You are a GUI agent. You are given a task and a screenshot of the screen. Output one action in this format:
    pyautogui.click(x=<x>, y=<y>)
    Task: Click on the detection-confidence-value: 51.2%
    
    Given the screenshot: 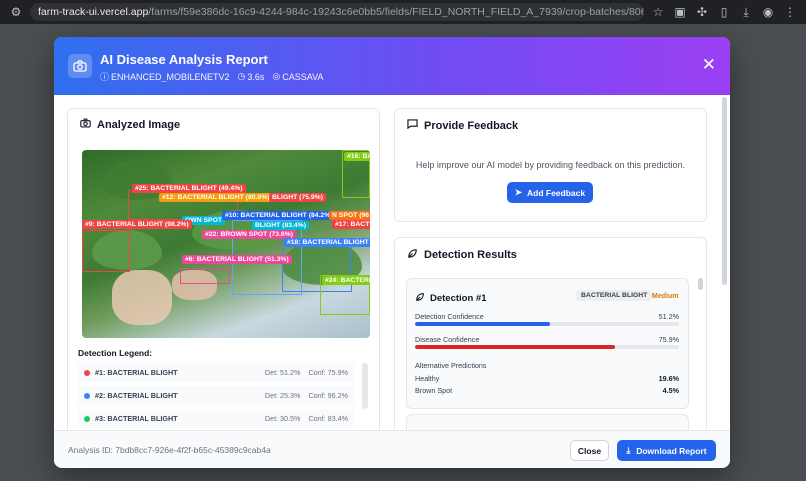 What is the action you would take?
    pyautogui.click(x=668, y=316)
    